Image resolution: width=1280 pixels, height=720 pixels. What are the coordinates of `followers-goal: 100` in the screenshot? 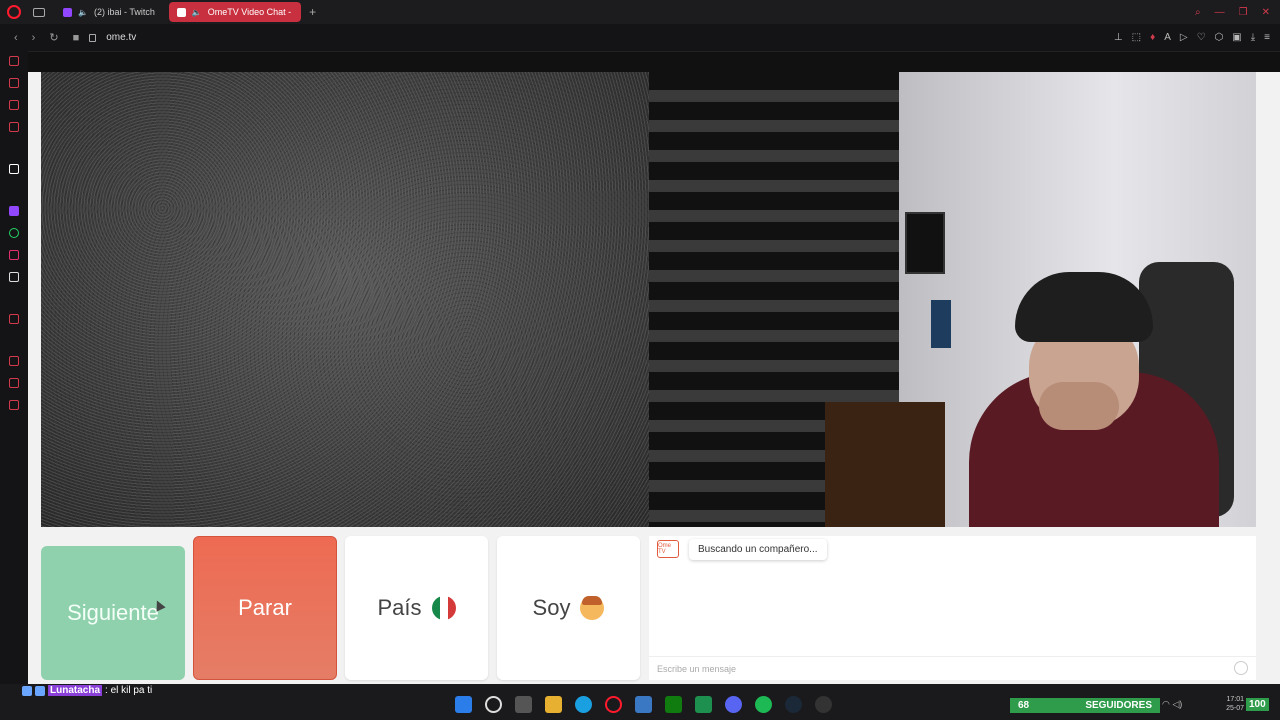 It's located at (1257, 704).